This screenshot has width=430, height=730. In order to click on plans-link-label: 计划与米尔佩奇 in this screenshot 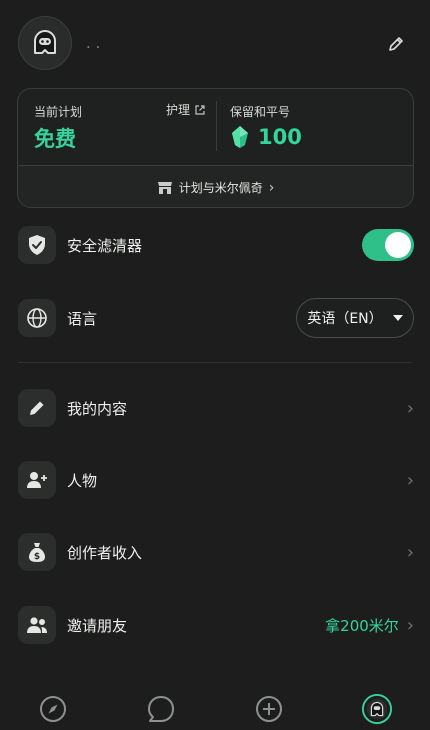, I will do `click(220, 188)`.